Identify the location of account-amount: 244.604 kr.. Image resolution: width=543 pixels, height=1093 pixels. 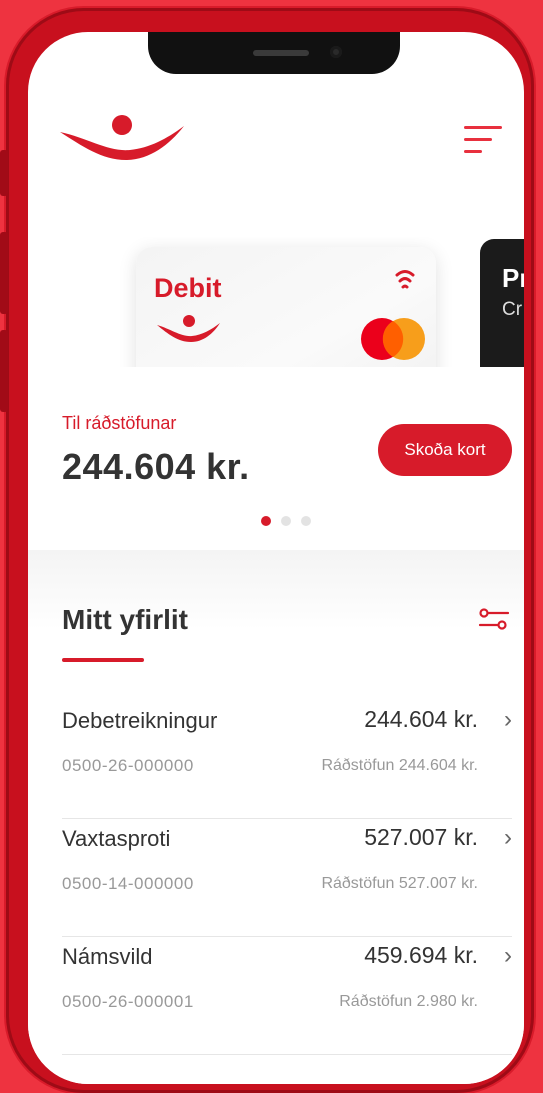
(421, 719).